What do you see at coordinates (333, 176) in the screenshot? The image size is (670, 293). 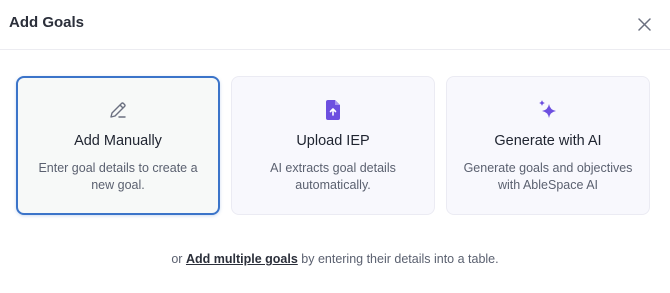 I see `upload-iep-description: AI extracts goal details automatically.` at bounding box center [333, 176].